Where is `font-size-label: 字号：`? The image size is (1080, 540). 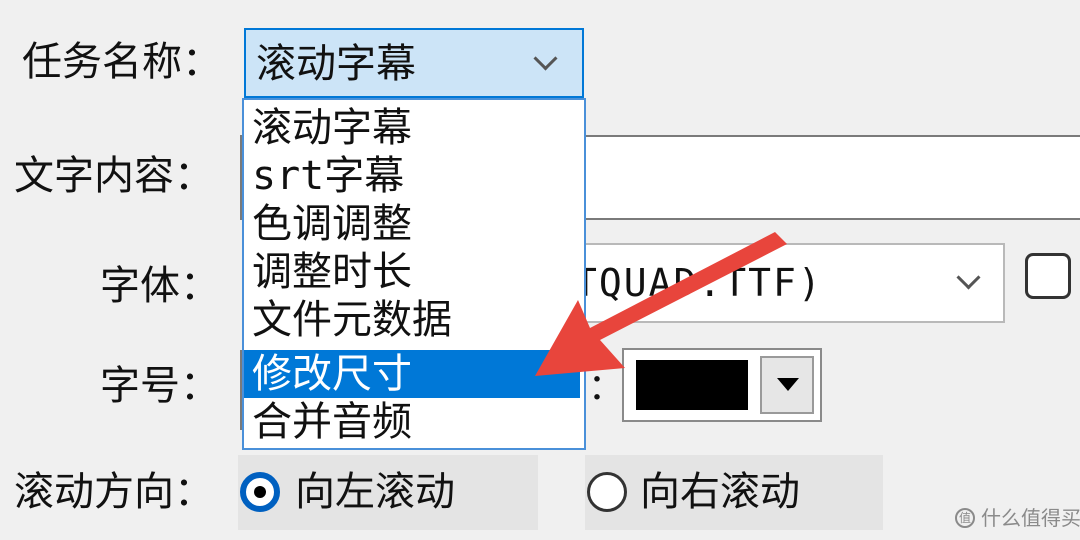 font-size-label: 字号： is located at coordinates (160, 386).